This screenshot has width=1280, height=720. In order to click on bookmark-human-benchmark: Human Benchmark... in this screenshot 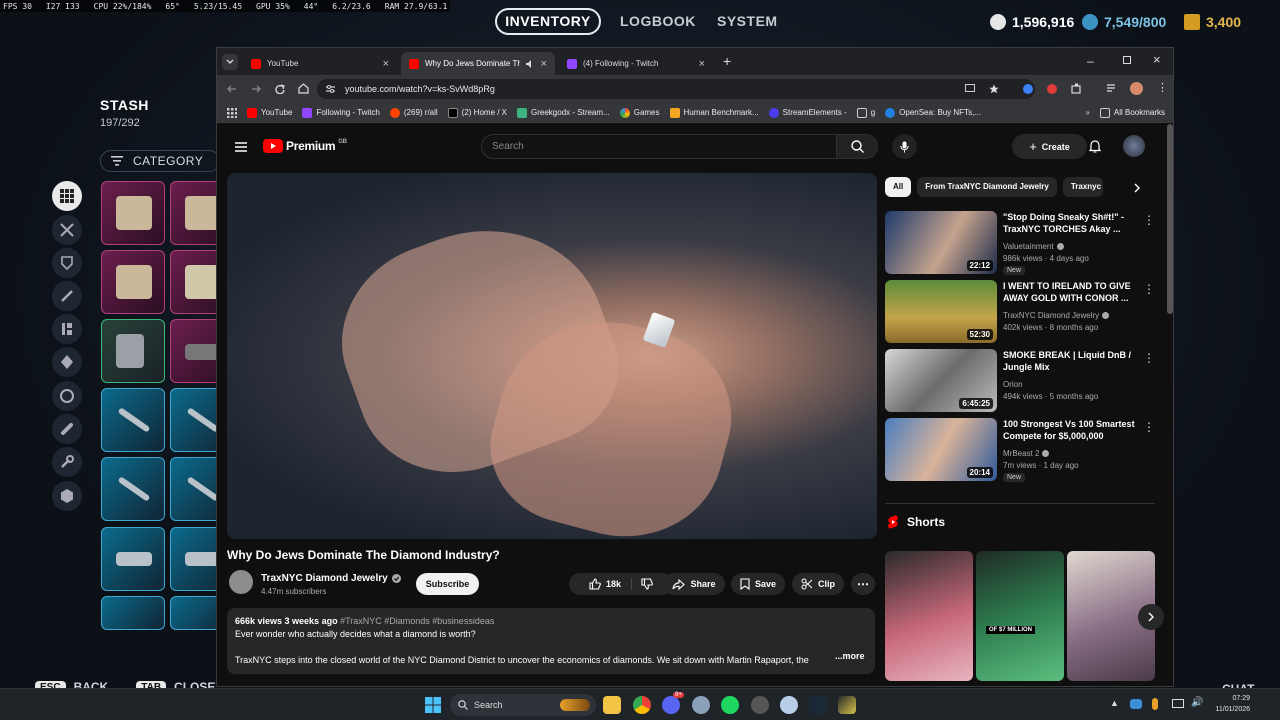, I will do `click(714, 112)`.